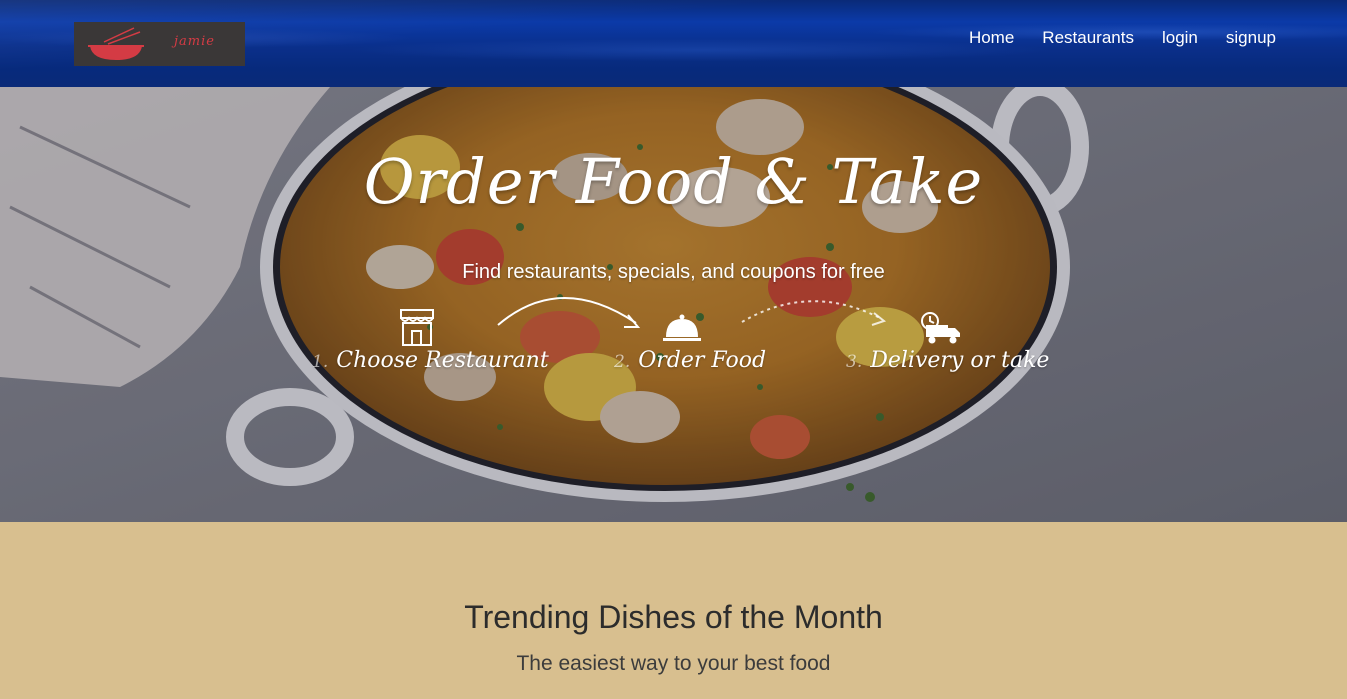 This screenshot has height=699, width=1347. I want to click on nav-menu: Home Restaurants login signup, so click(1122, 38).